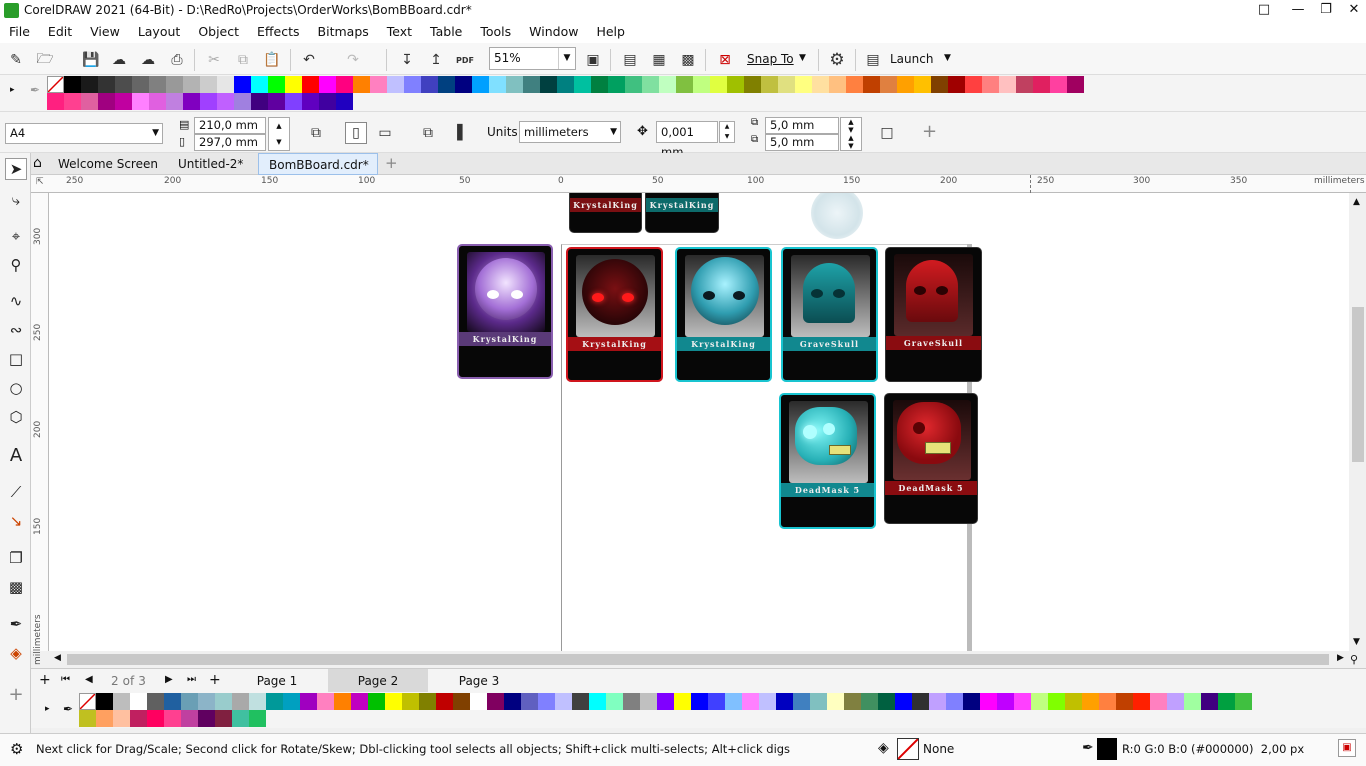 Image resolution: width=1366 pixels, height=766 pixels. What do you see at coordinates (505, 311) in the screenshot?
I see `card-krystalking-purple: KrystalKing` at bounding box center [505, 311].